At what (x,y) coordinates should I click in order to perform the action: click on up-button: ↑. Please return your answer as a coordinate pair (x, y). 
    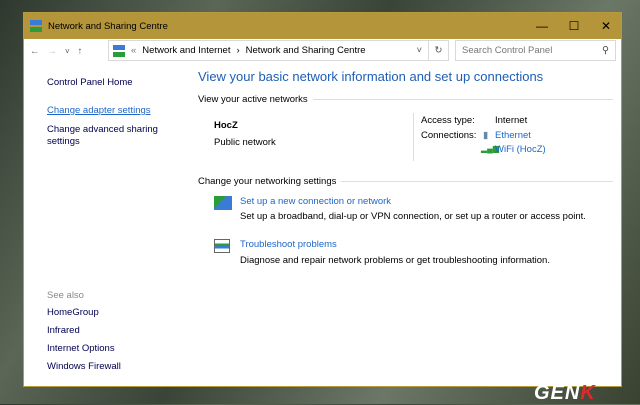
    Looking at the image, I should click on (80, 51).